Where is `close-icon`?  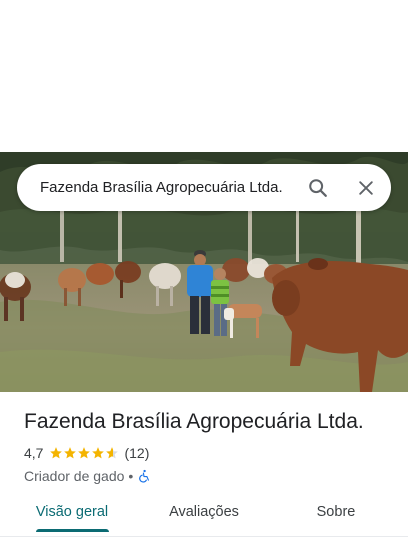 close-icon is located at coordinates (366, 187).